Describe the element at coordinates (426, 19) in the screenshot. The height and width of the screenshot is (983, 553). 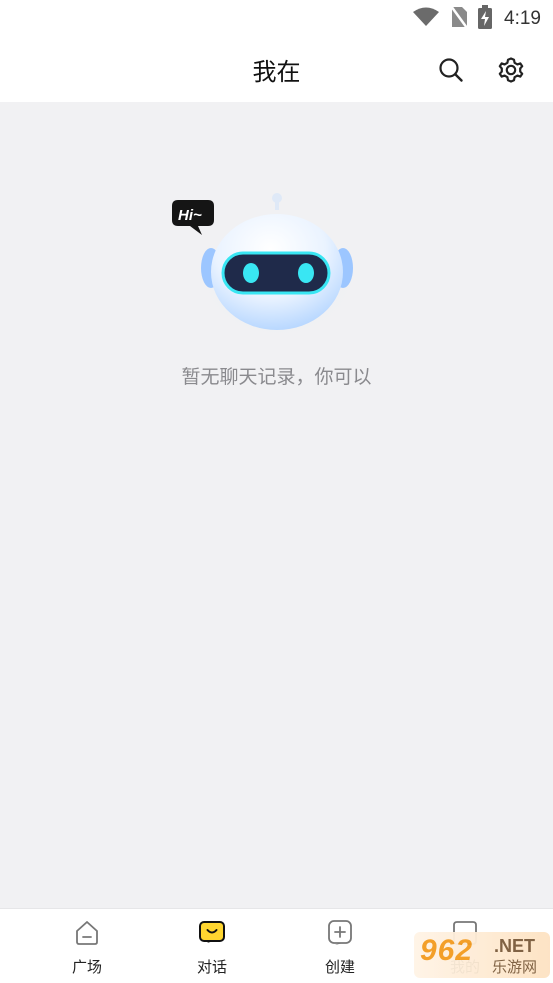
I see `wifi-icon` at that location.